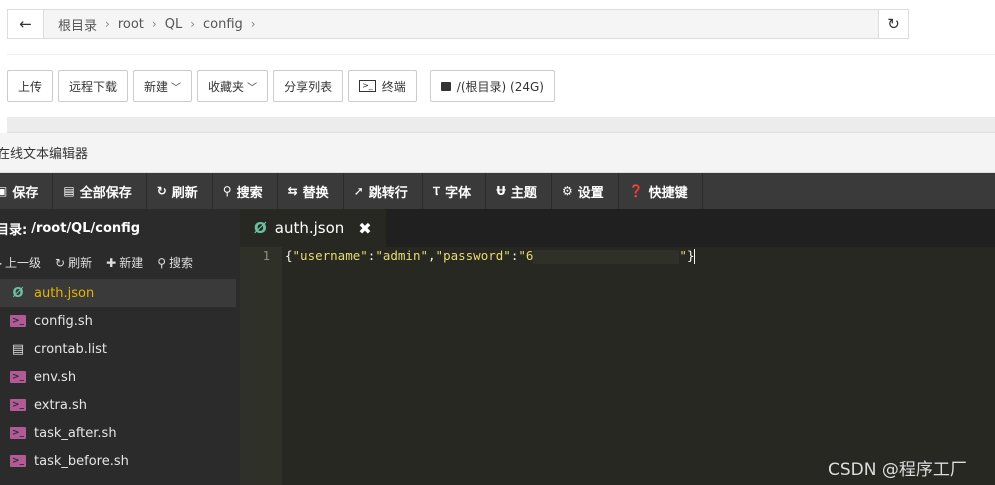 The width and height of the screenshot is (995, 485). What do you see at coordinates (173, 24) in the screenshot?
I see `breadcrumb-ql: QL` at bounding box center [173, 24].